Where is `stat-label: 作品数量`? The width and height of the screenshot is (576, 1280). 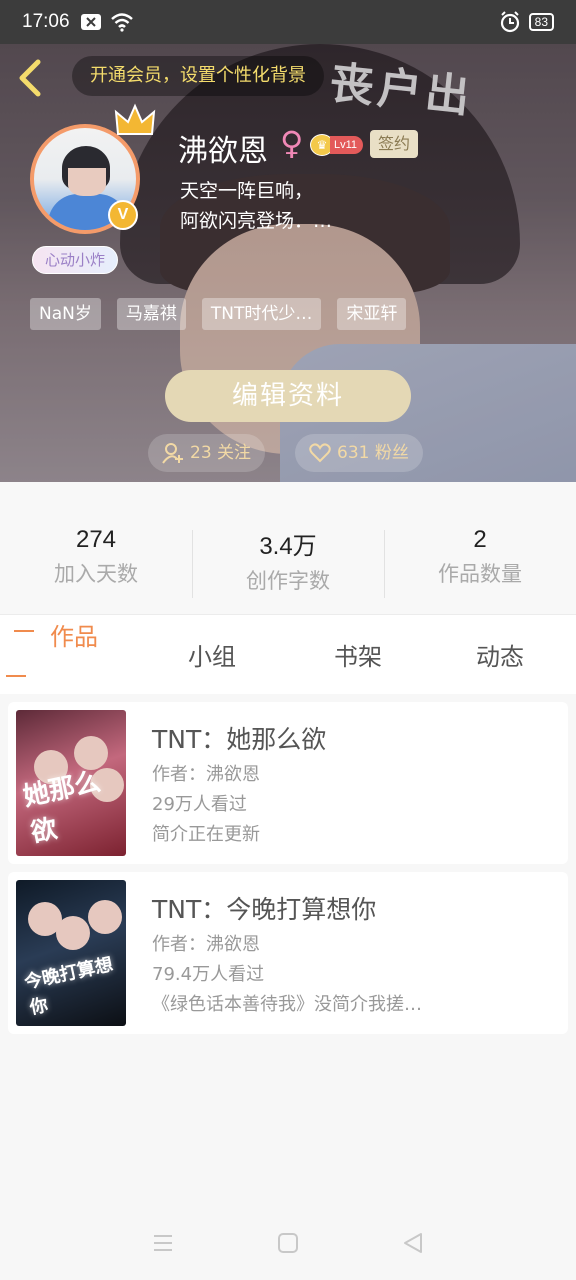
stat-label: 作品数量 is located at coordinates (480, 574).